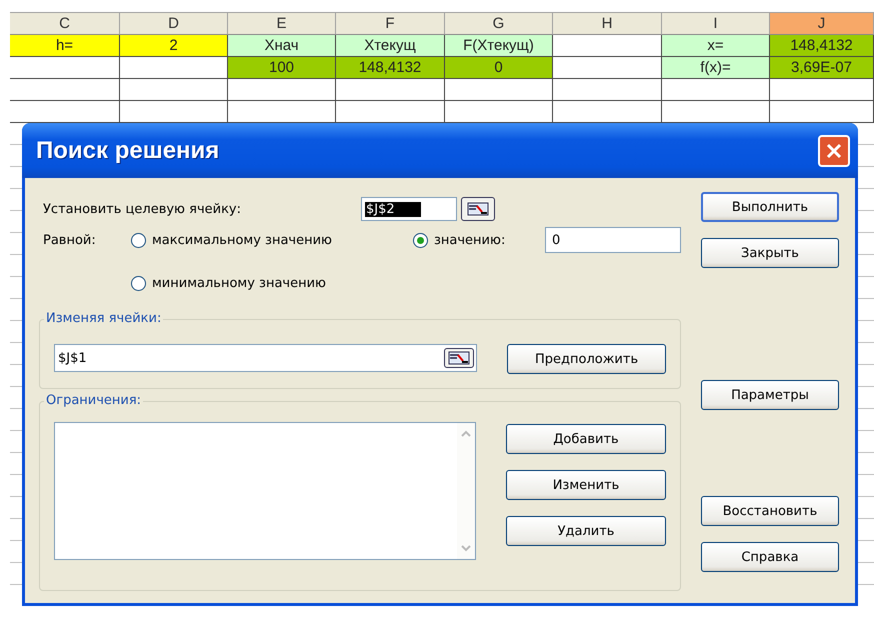 The width and height of the screenshot is (874, 619). Describe the element at coordinates (128, 150) in the screenshot. I see `window-title: Поиск решения` at that location.